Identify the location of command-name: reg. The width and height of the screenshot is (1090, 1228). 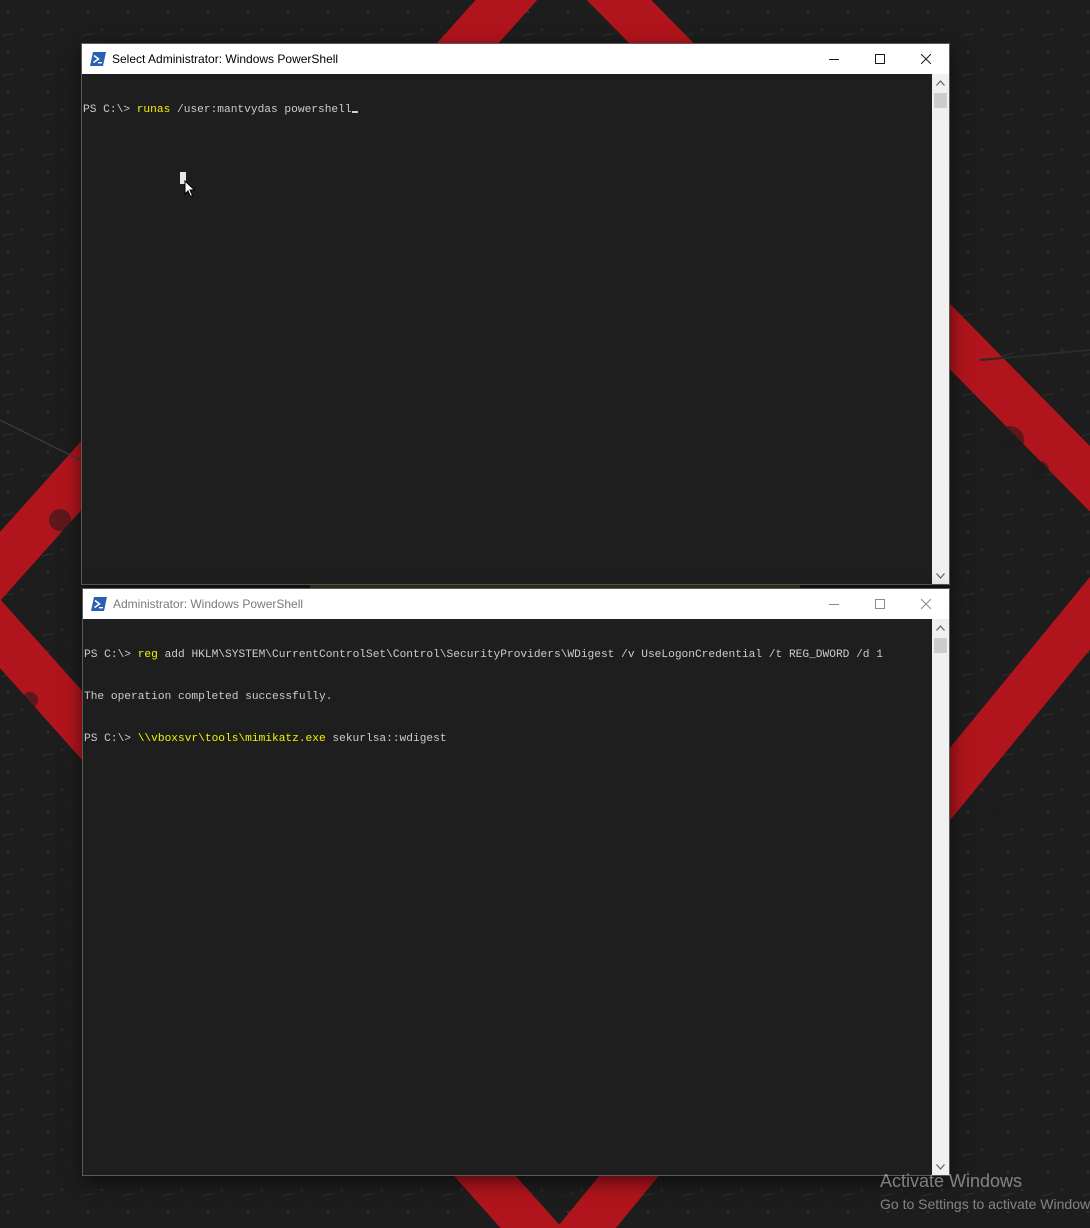
(147, 655).